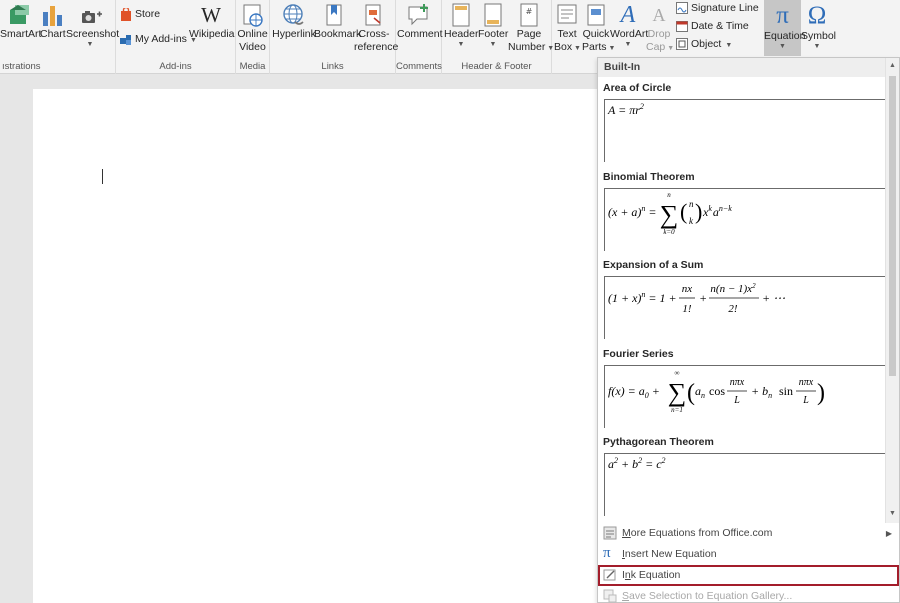 The width and height of the screenshot is (900, 603). I want to click on gallery-header: Built-In, so click(748, 67).